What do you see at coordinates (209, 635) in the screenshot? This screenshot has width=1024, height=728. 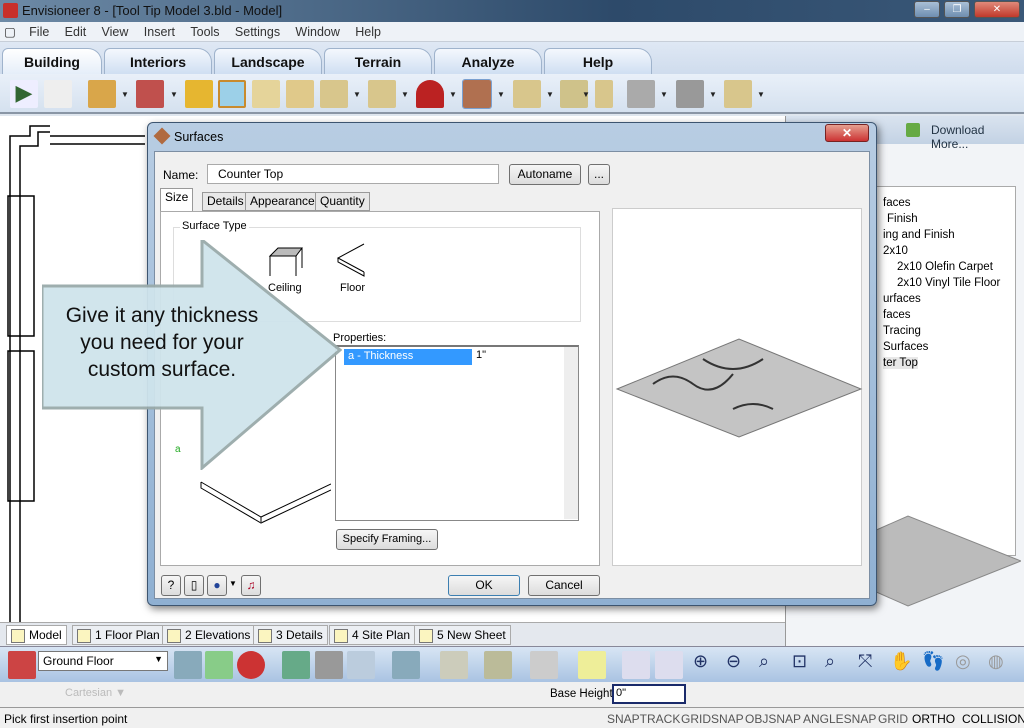 I see `sheet-tab-elevations: 2 Elevations` at bounding box center [209, 635].